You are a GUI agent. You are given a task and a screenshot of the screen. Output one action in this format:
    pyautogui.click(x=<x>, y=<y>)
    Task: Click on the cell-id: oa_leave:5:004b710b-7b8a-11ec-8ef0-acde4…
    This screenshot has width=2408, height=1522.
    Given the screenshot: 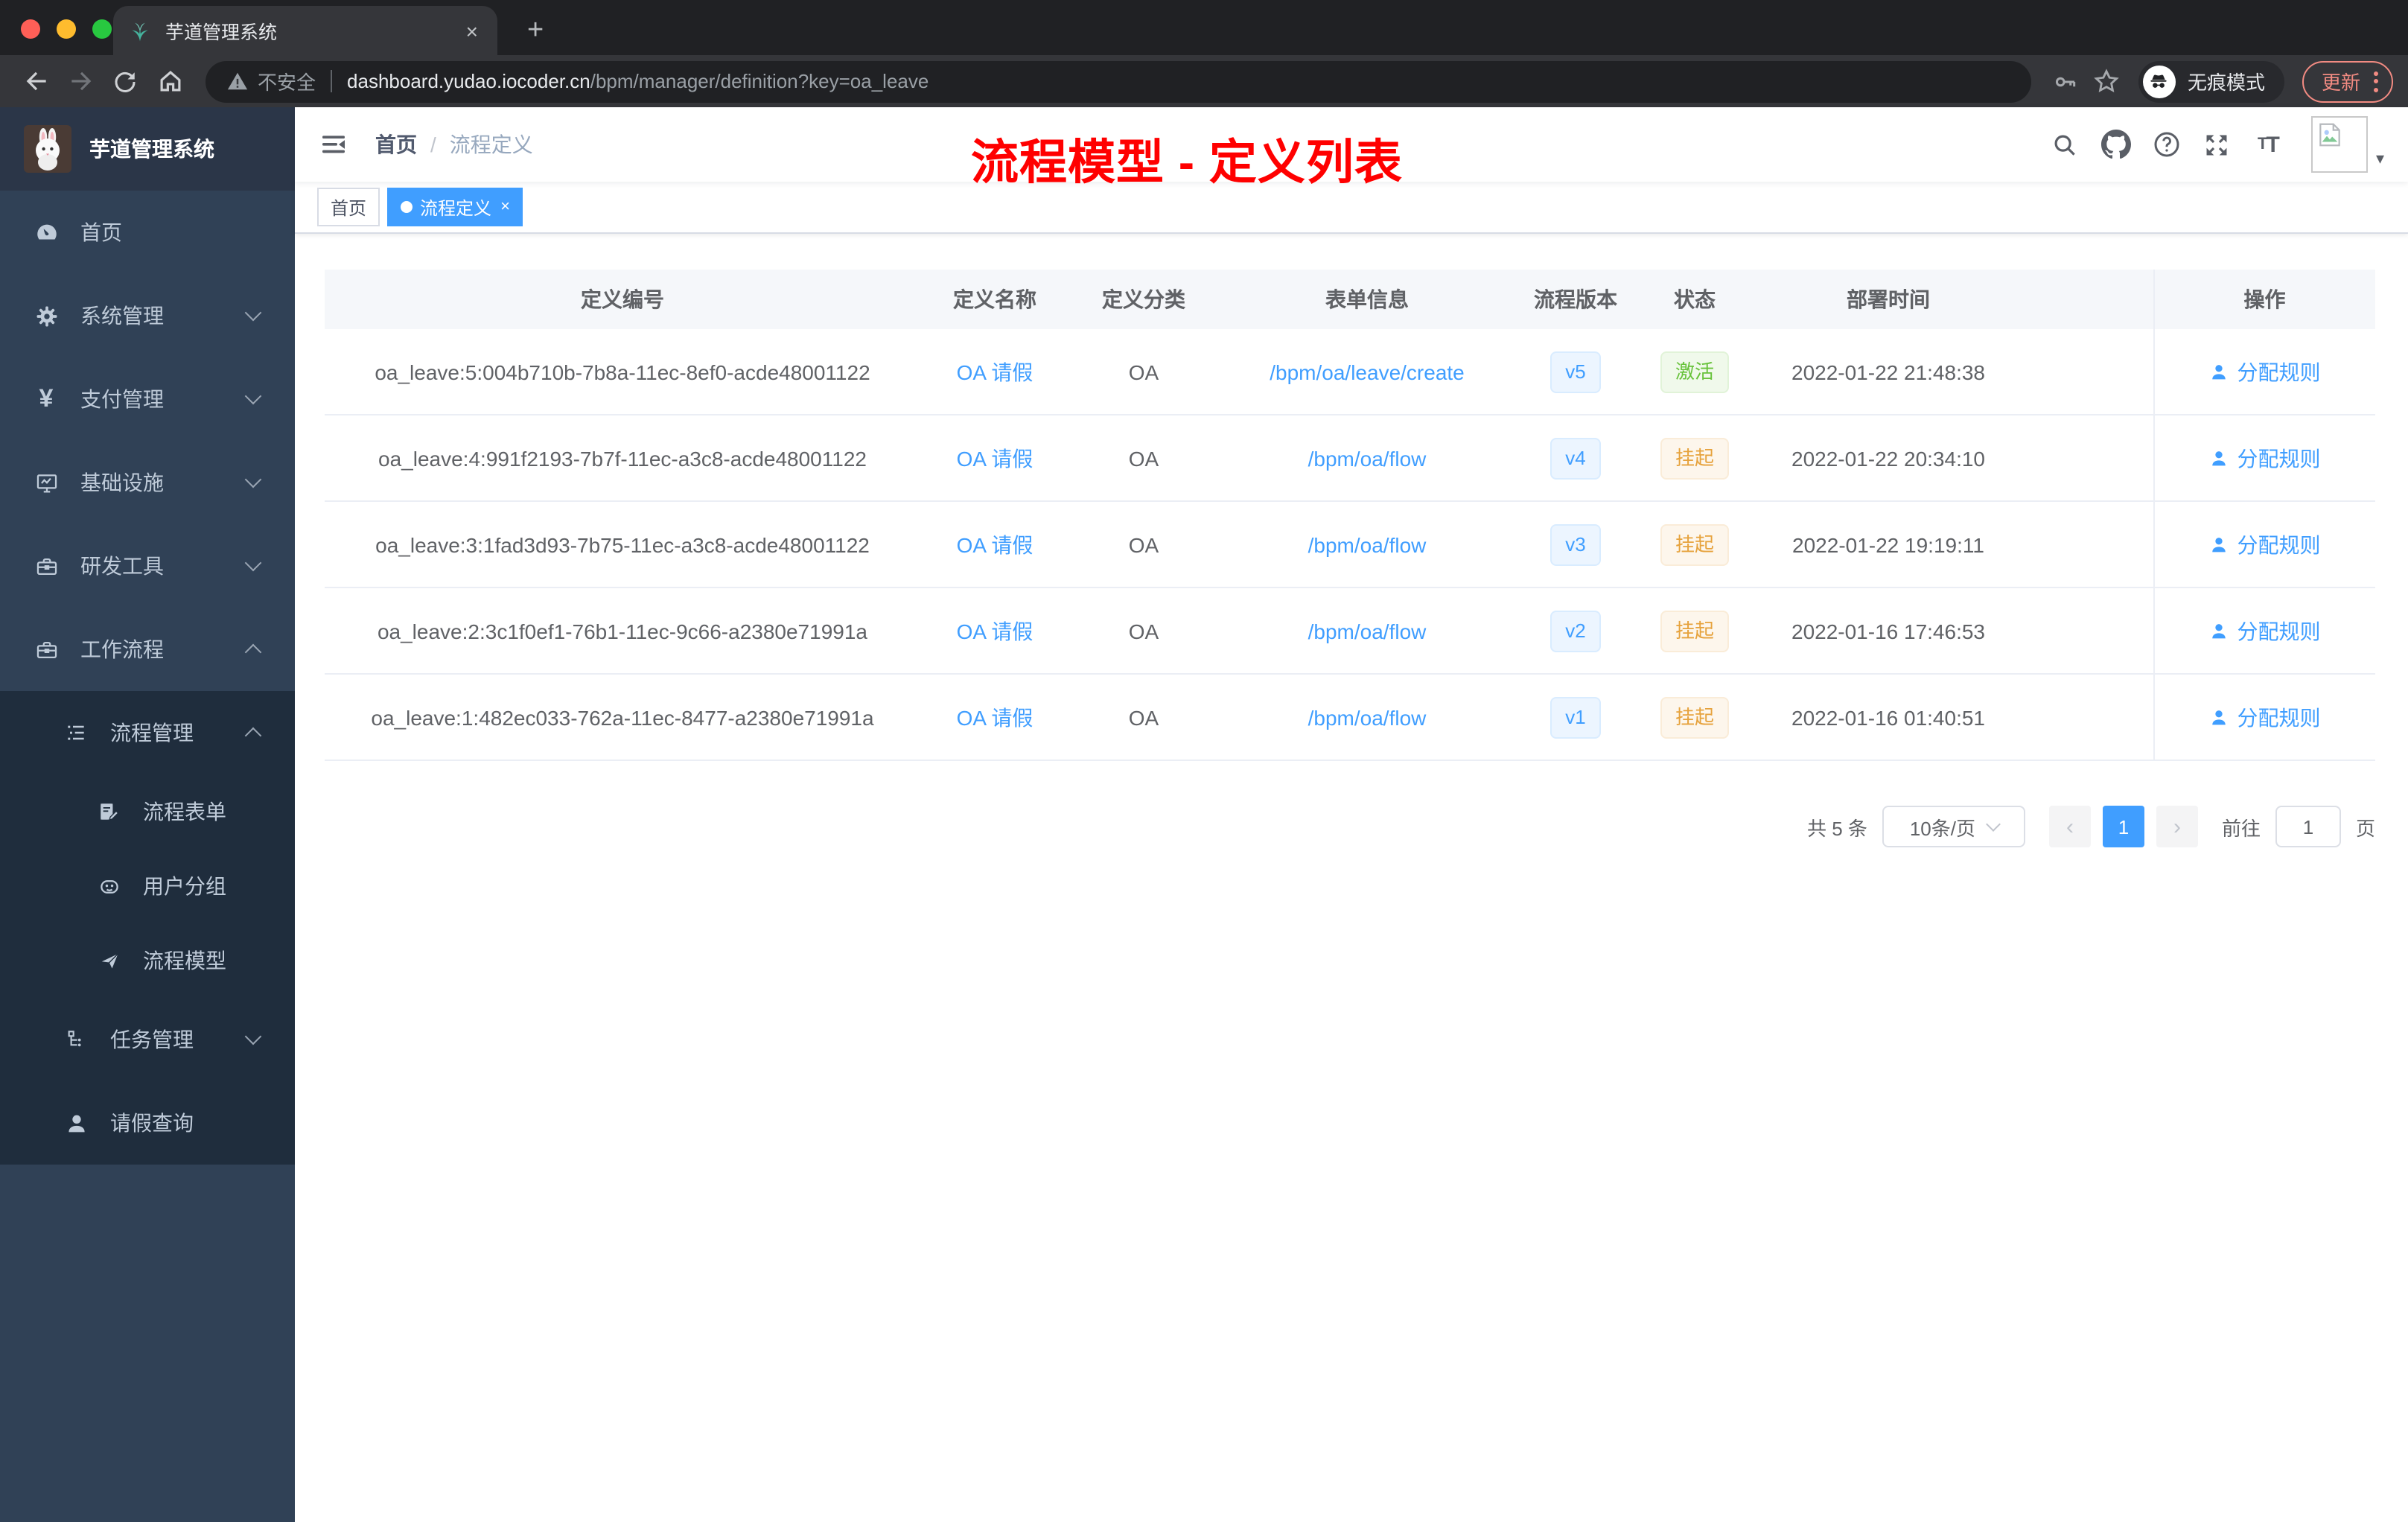 What is the action you would take?
    pyautogui.click(x=622, y=372)
    